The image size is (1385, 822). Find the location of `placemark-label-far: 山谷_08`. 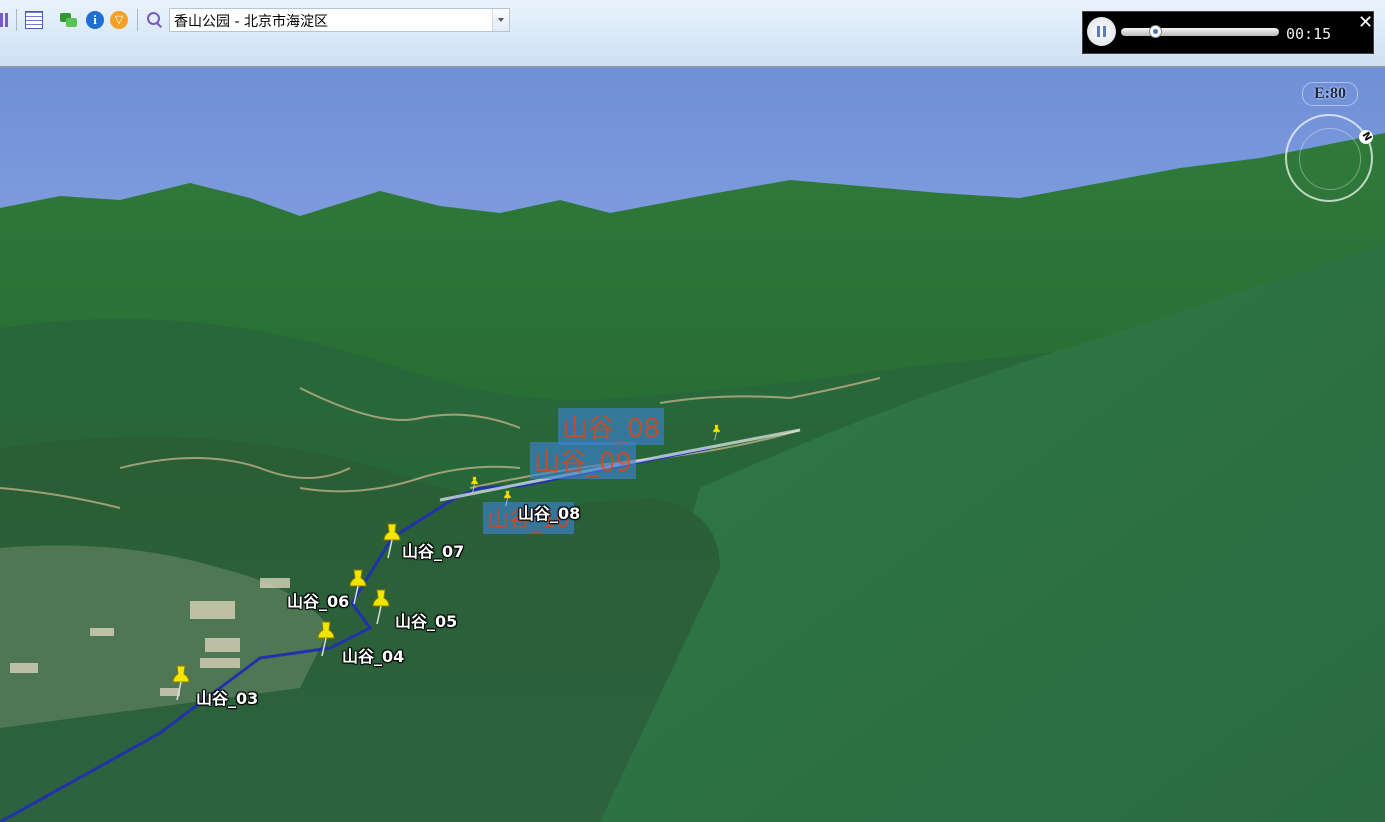

placemark-label-far: 山谷_08 is located at coordinates (611, 426).